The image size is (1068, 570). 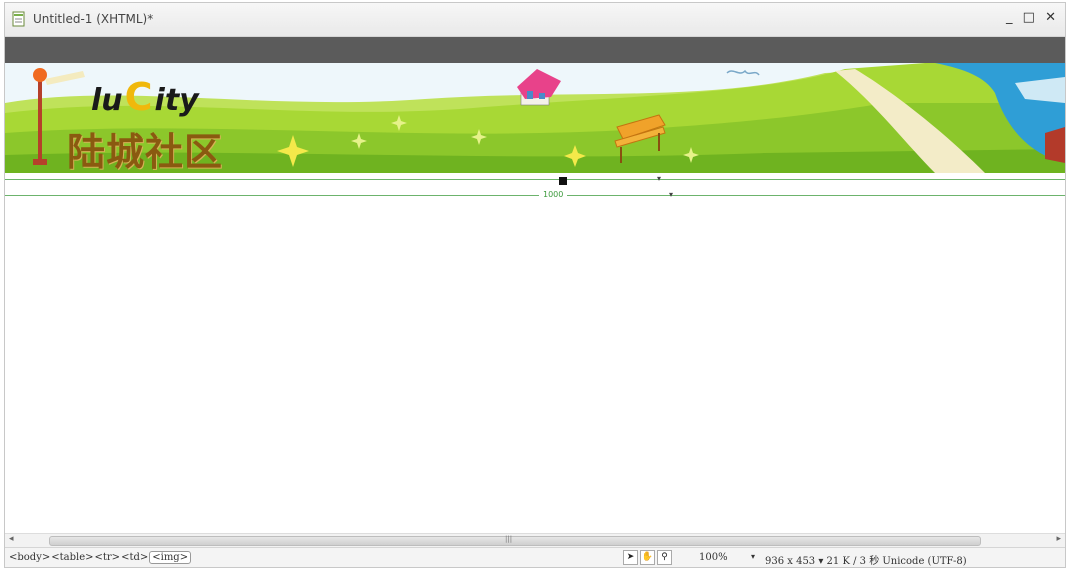 What do you see at coordinates (535, 187) in the screenshot?
I see `table-width-ruler: ▾ ▾ 1000` at bounding box center [535, 187].